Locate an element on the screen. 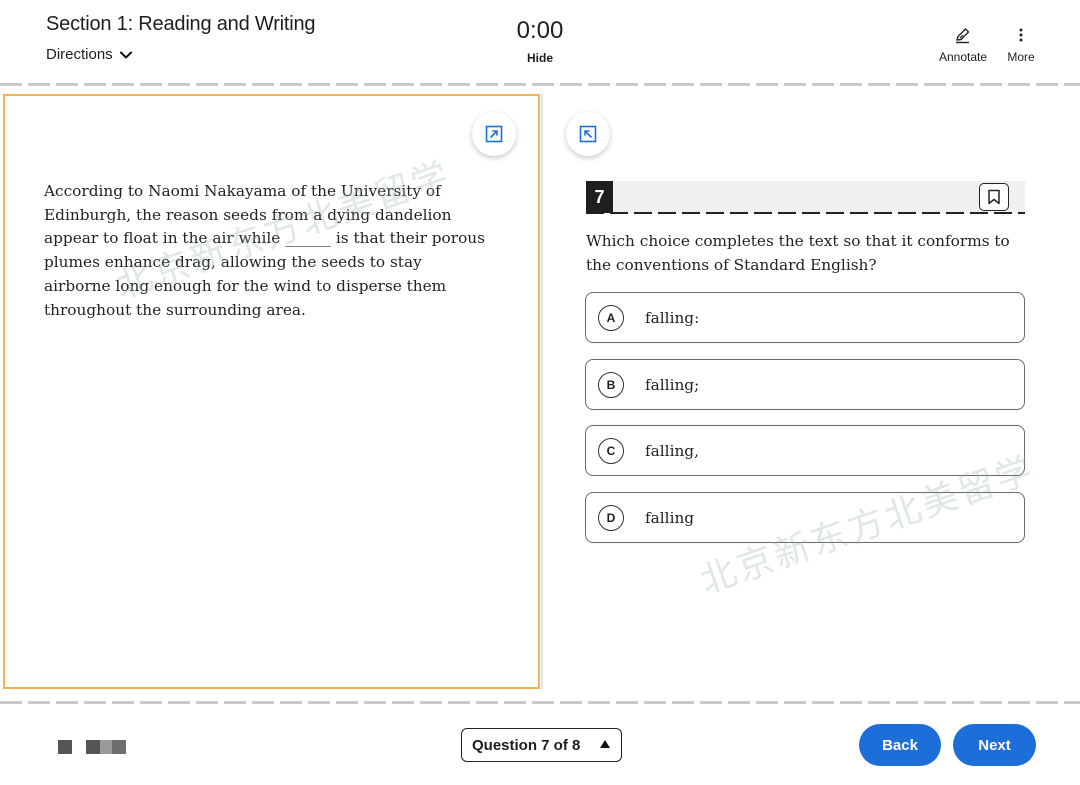  panel-splitter is located at coordinates (542, 391).